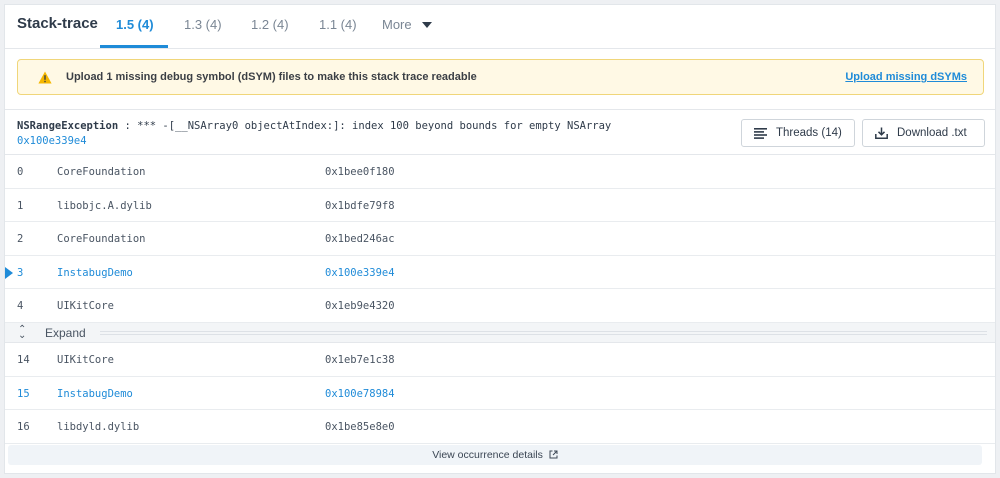 The image size is (1000, 478). I want to click on frame-address: 0x1eb9e4320, so click(360, 306).